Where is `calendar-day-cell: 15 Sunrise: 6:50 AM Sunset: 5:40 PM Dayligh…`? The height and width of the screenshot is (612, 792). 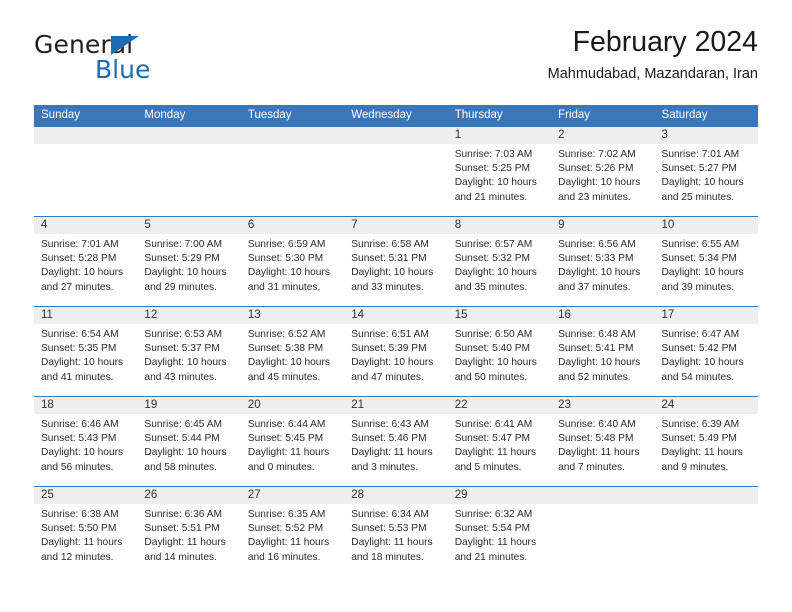 calendar-day-cell: 15 Sunrise: 6:50 AM Sunset: 5:40 PM Dayligh… is located at coordinates (499, 351).